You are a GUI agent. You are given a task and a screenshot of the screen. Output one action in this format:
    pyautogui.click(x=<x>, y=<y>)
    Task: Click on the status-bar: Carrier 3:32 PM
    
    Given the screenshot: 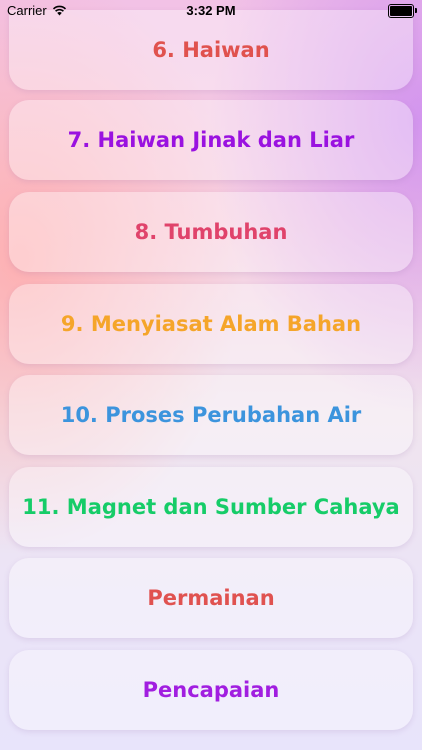 What is the action you would take?
    pyautogui.click(x=211, y=11)
    